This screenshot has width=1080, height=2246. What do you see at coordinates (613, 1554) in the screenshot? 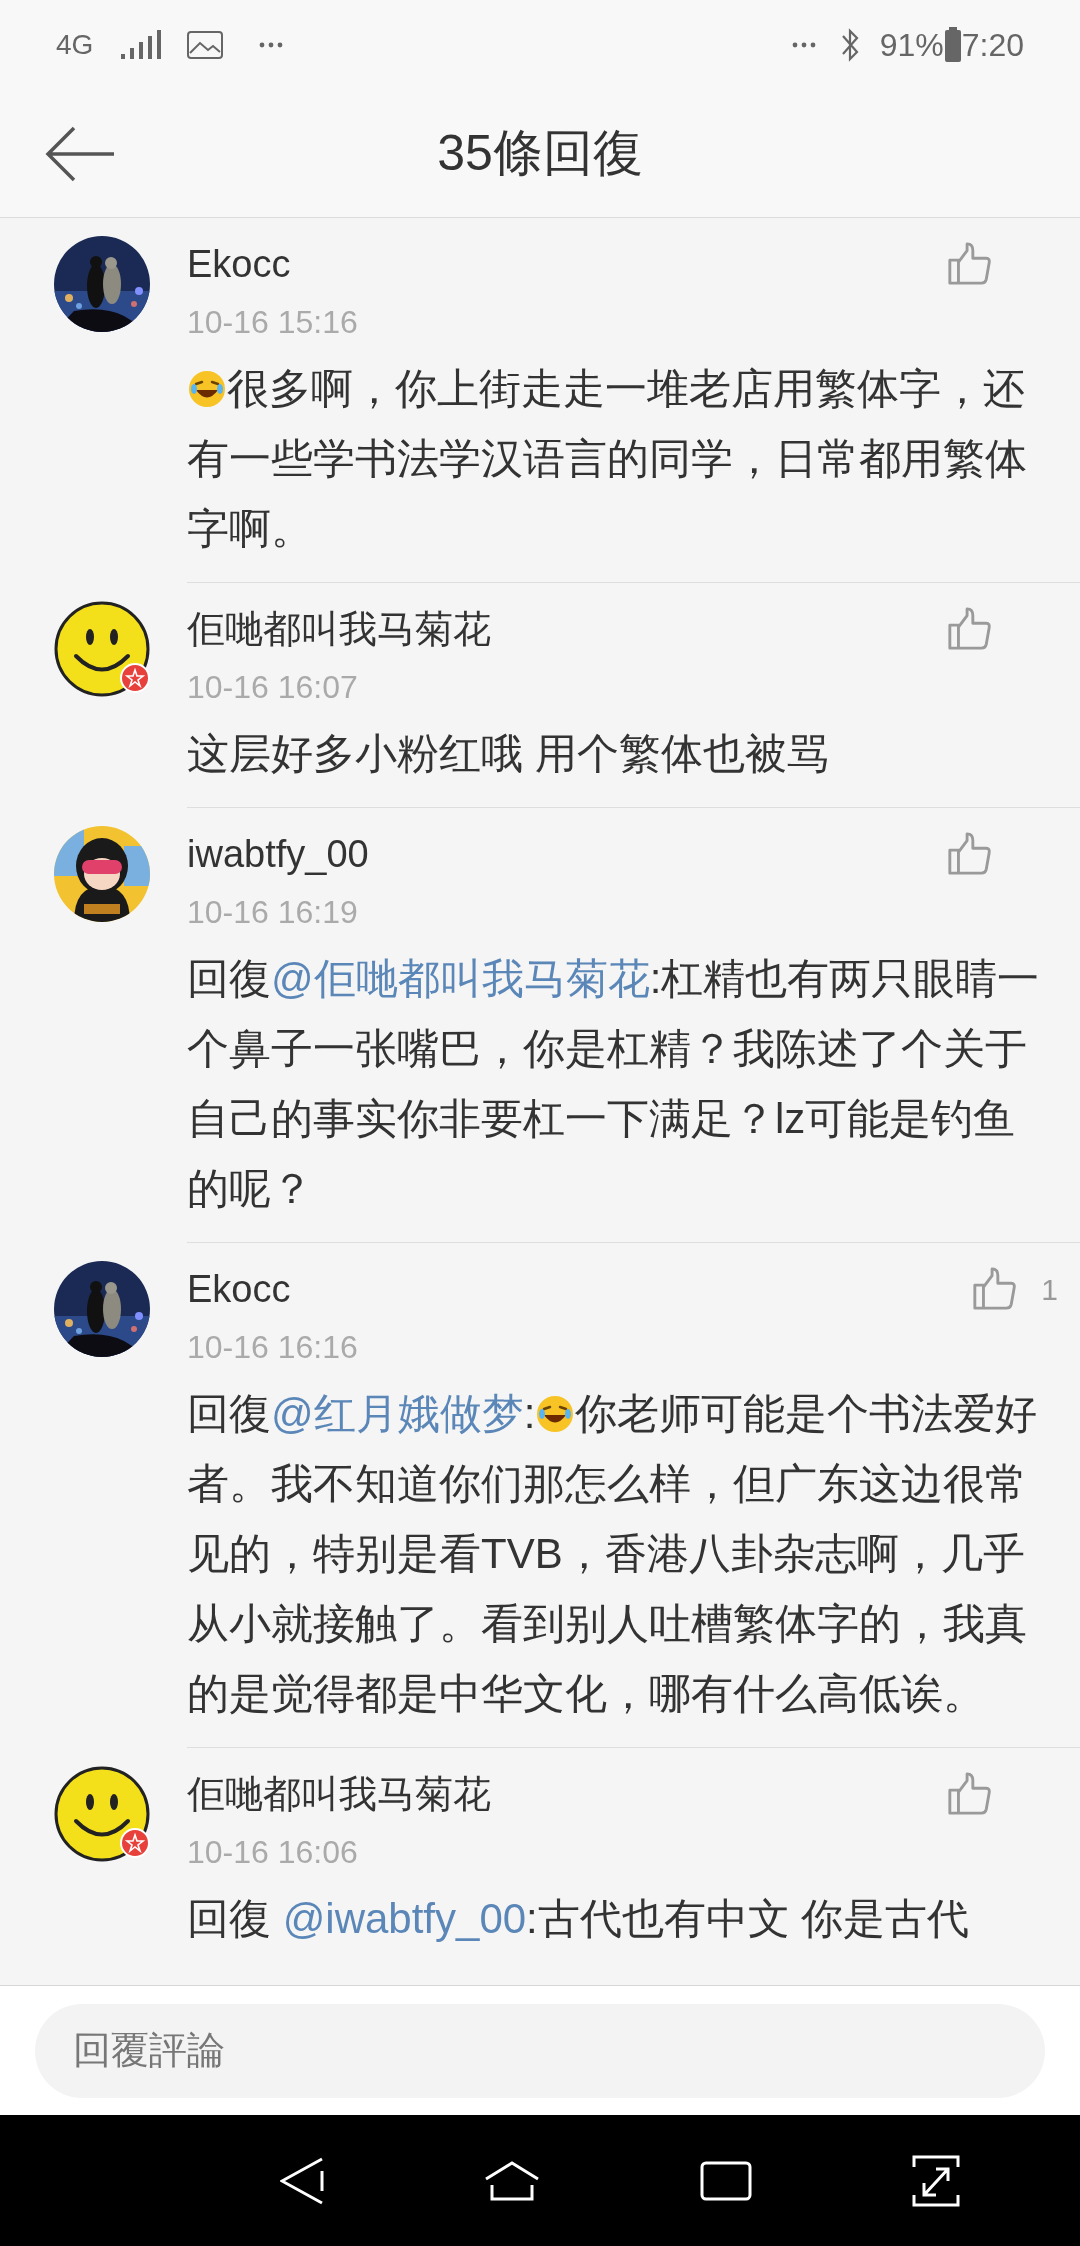
I see `comment-text: 回復@红月娥做梦: 你老师可能是个书法爱好者。我不知道你们那怎么样，但广东这边很常见的，特别是看TVB，香港八卦杂志啊，几乎从小就接触了。看到别人吐槽繁体字的，我真的是觉得都是中华文化，哪有什么高低诶。` at bounding box center [613, 1554].